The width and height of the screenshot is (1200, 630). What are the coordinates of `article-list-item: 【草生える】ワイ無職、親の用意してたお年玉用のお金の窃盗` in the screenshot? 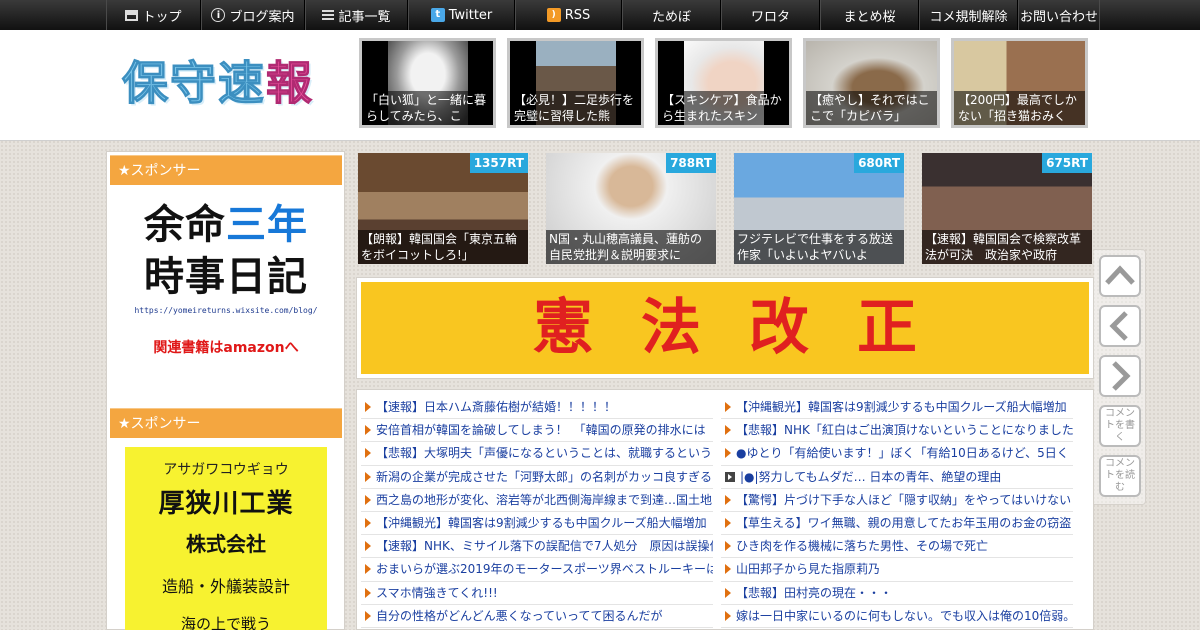 It's located at (897, 524).